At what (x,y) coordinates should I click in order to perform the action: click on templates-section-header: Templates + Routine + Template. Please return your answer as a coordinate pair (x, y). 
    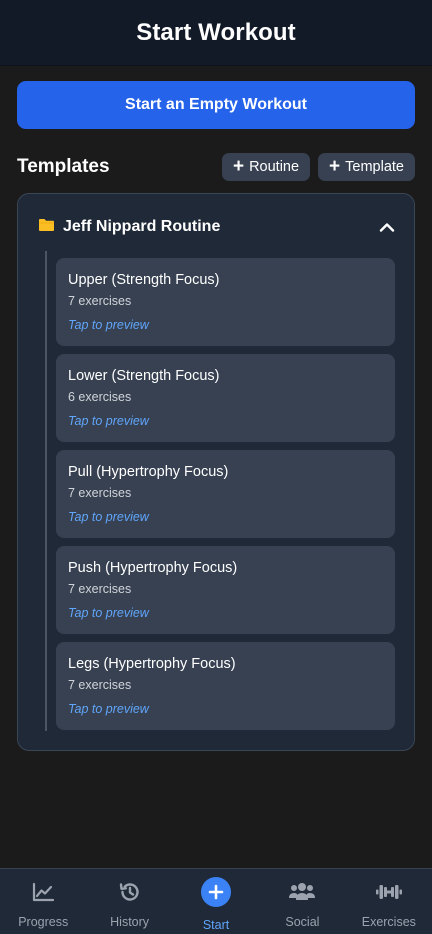
    Looking at the image, I should click on (216, 167).